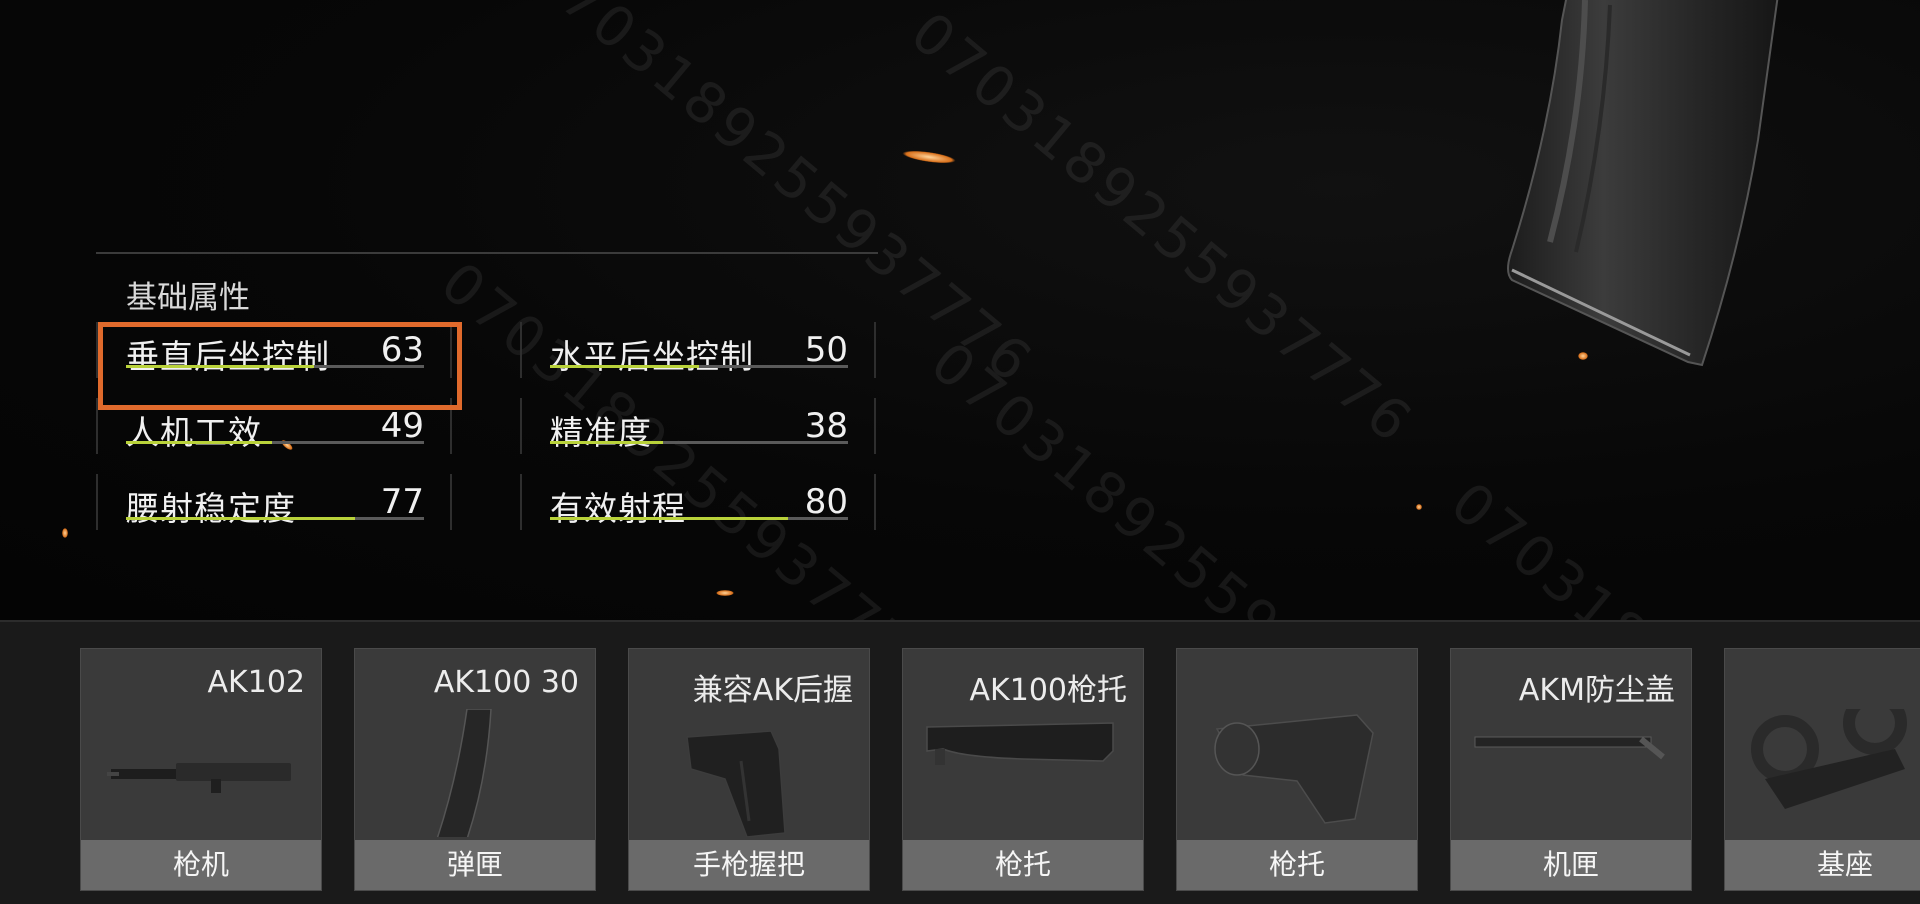  I want to click on stat-accuracy: 精准度 38, so click(698, 426).